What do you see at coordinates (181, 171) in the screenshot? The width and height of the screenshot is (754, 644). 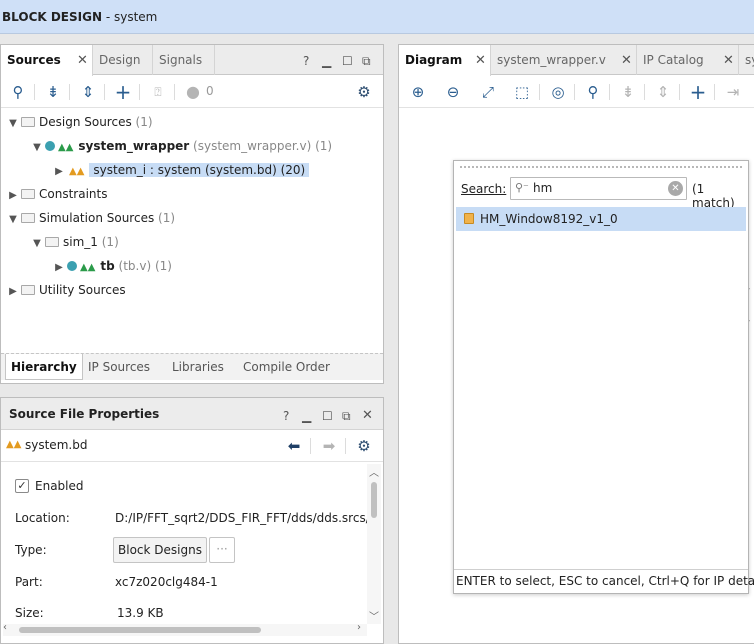 I see `tree-item-system-i: ▶ ▲▲ system_i : system (system.bd) (20)` at bounding box center [181, 171].